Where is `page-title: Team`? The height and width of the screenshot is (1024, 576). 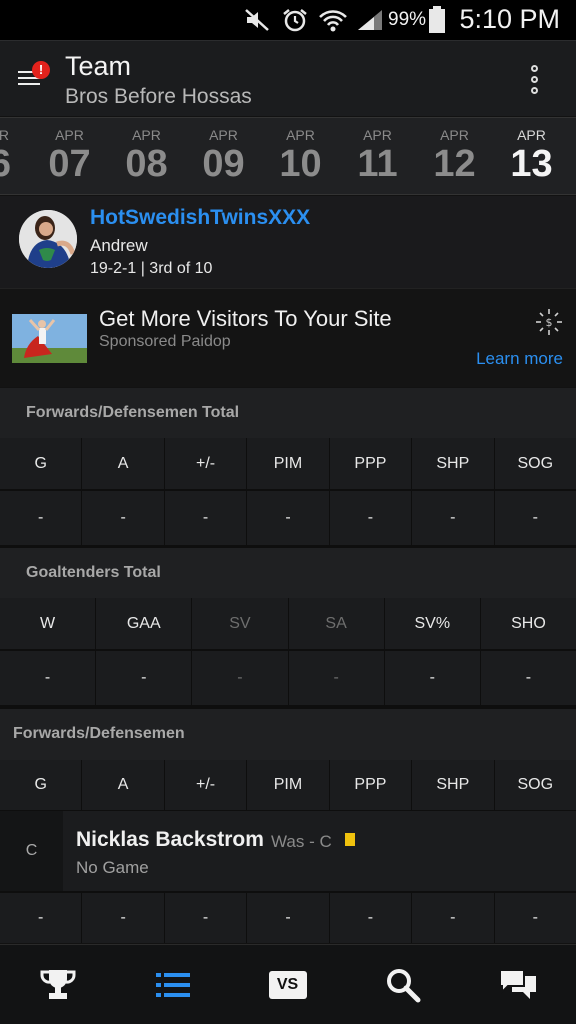
page-title: Team is located at coordinates (98, 66).